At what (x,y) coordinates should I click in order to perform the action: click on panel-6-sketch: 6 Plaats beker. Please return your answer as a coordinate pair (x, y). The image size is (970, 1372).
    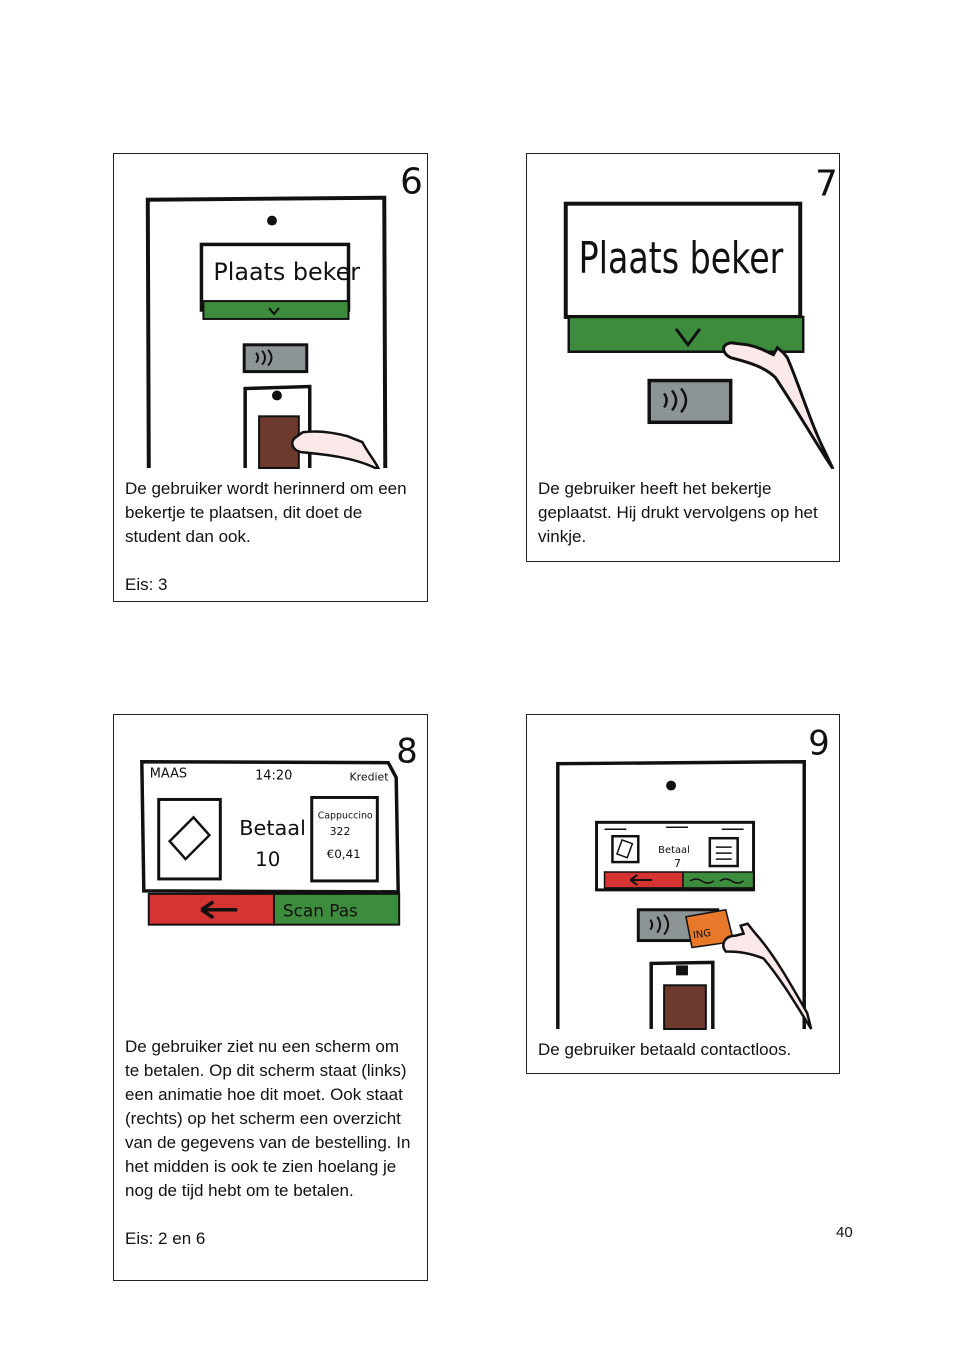
    Looking at the image, I should click on (270, 311).